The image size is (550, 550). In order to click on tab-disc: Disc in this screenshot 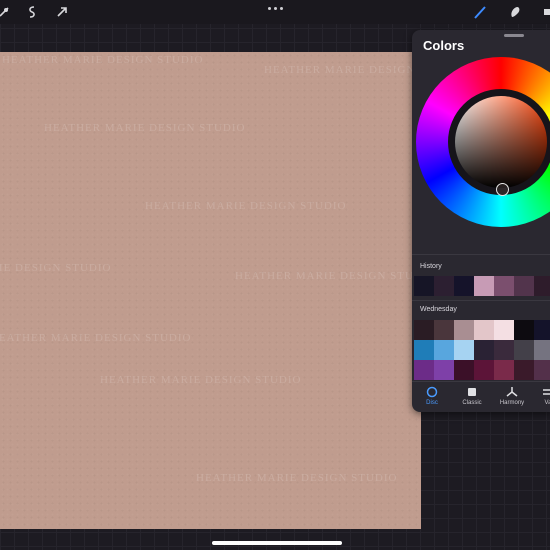, I will do `click(432, 397)`.